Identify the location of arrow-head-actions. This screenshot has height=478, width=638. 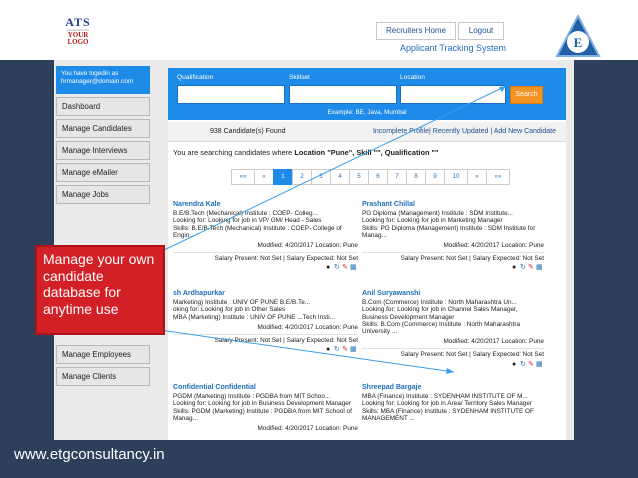
(450, 371).